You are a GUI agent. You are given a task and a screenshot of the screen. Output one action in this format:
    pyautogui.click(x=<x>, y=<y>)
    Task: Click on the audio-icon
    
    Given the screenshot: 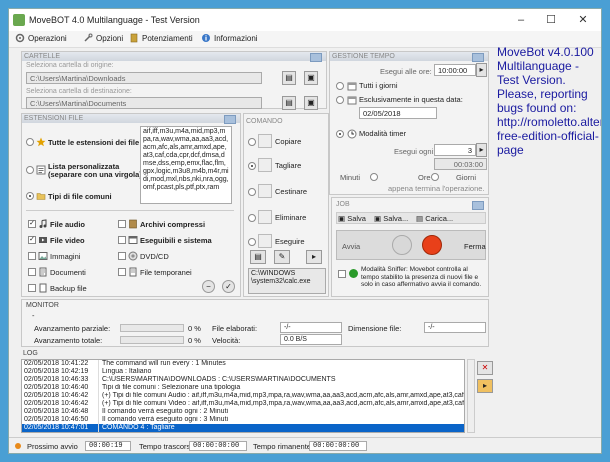 What is the action you would take?
    pyautogui.click(x=43, y=223)
    